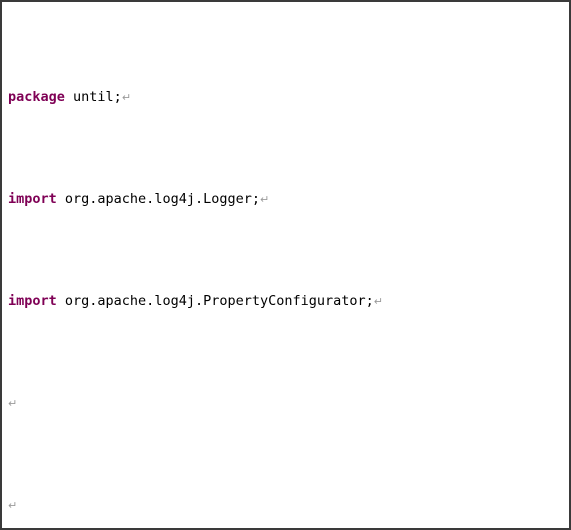  I want to click on package-name: until;, so click(93, 96).